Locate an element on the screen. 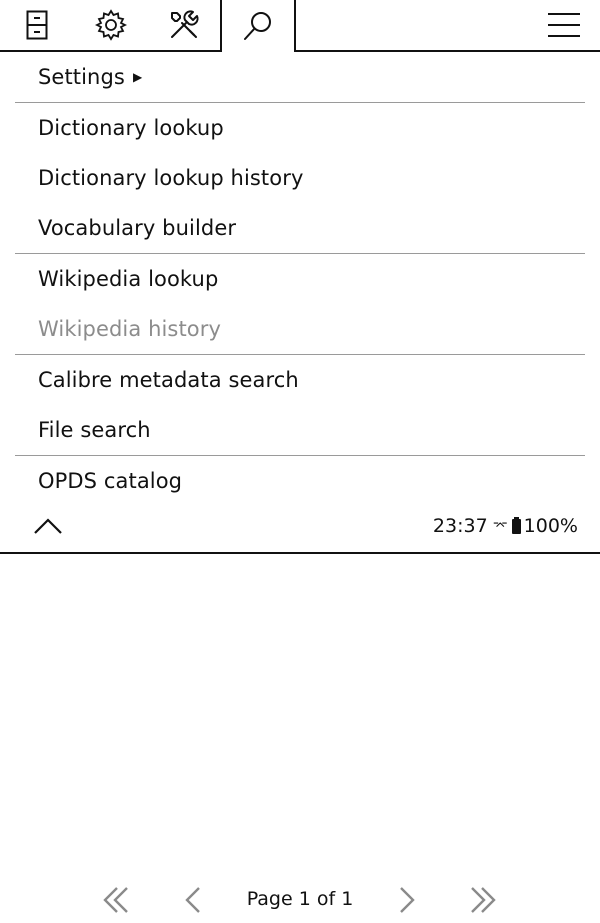 The height and width of the screenshot is (923, 600). menu-item-wikipedia-lookup: Wikipedia lookup is located at coordinates (300, 279).